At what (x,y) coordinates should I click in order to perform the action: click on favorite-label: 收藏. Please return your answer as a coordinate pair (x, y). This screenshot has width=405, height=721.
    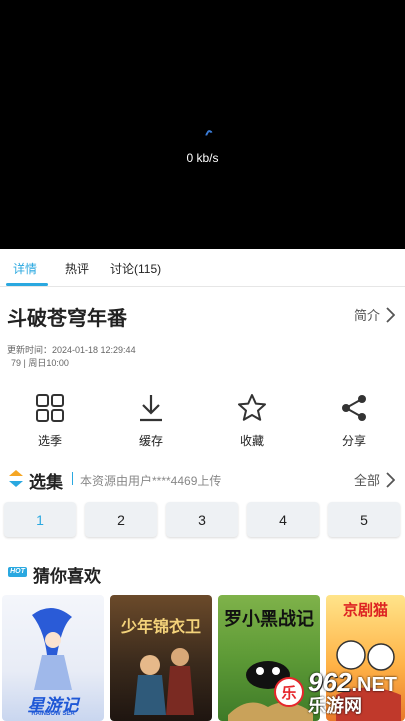
    Looking at the image, I should click on (251, 441).